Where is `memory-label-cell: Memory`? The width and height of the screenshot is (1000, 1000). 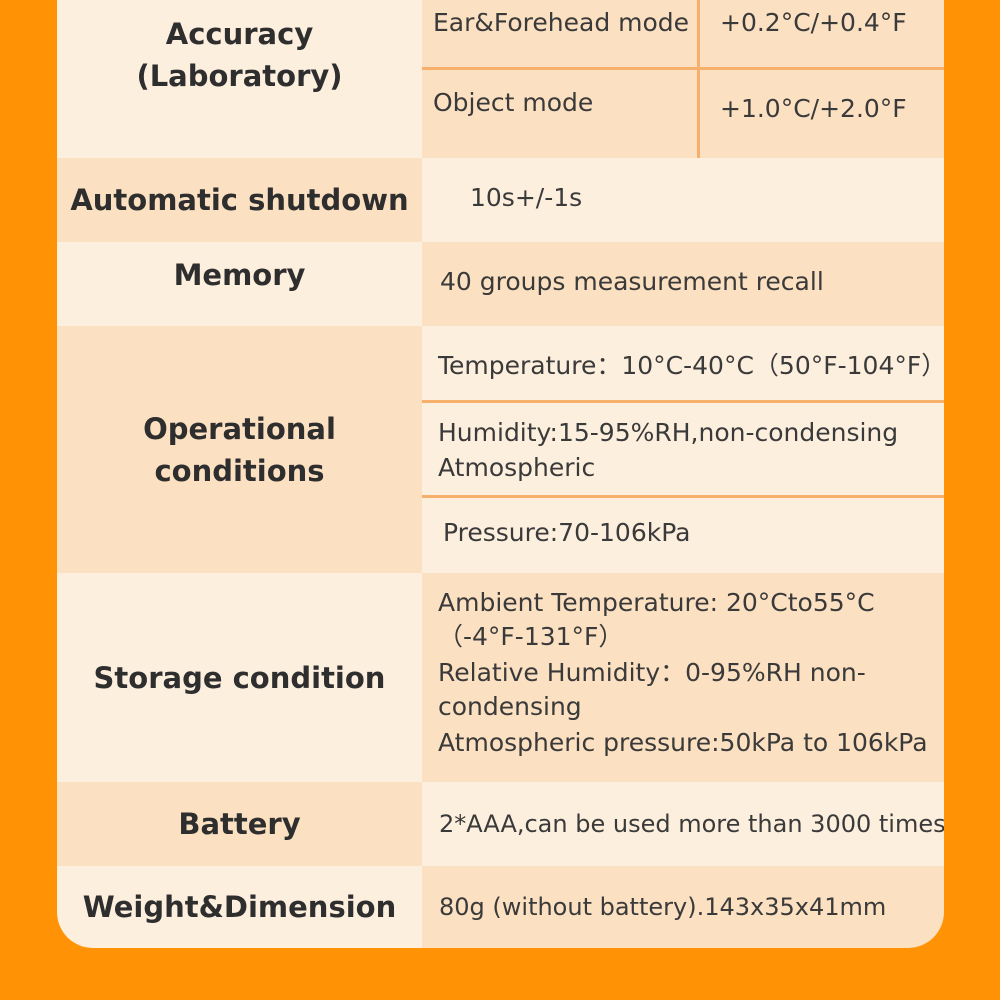
memory-label-cell: Memory is located at coordinates (239, 284).